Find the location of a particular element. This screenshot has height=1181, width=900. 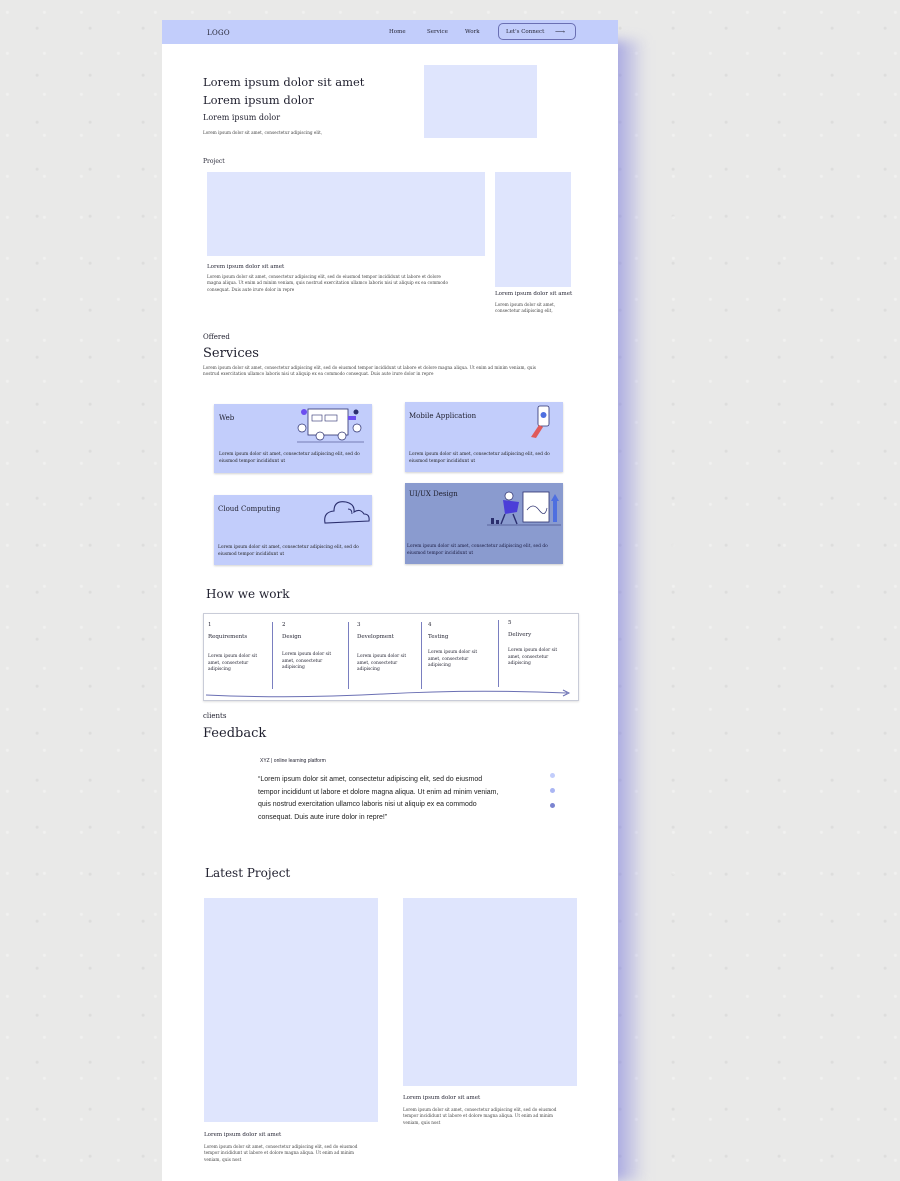

project-main-title: Lorem ipsum dolor sit amet is located at coordinates (246, 267).